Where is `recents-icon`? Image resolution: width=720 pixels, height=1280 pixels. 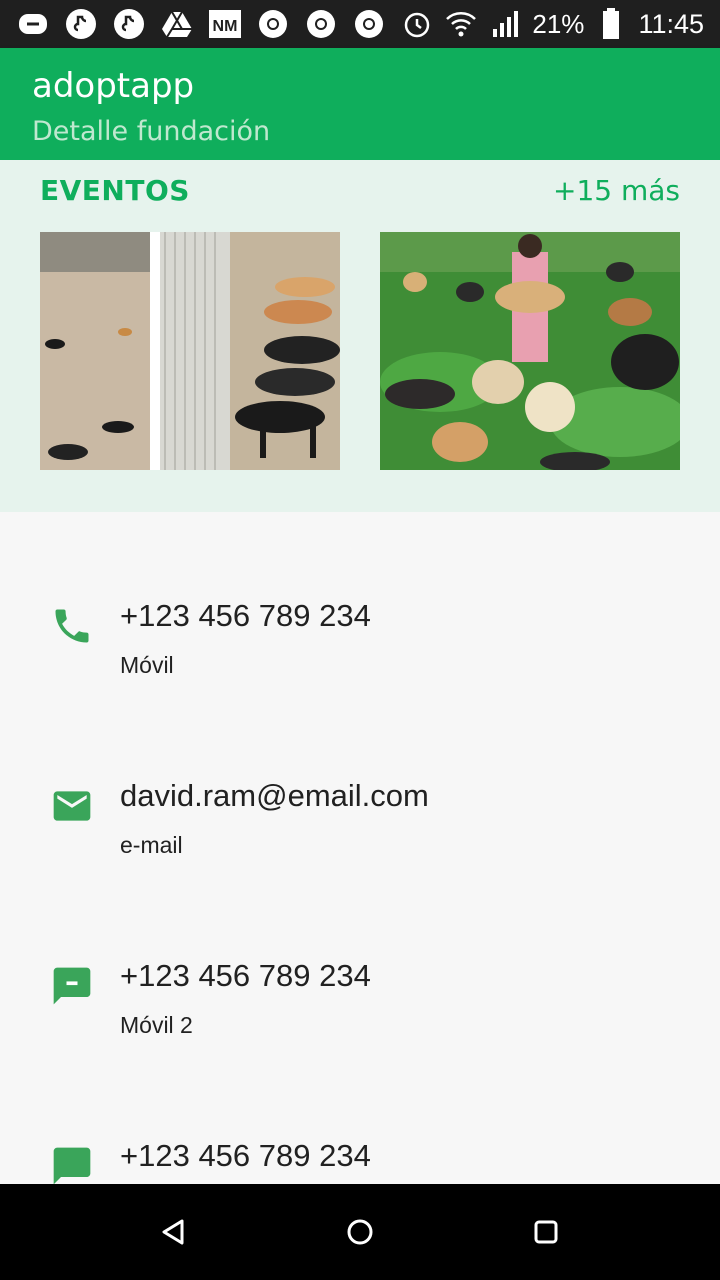
recents-icon is located at coordinates (546, 1232).